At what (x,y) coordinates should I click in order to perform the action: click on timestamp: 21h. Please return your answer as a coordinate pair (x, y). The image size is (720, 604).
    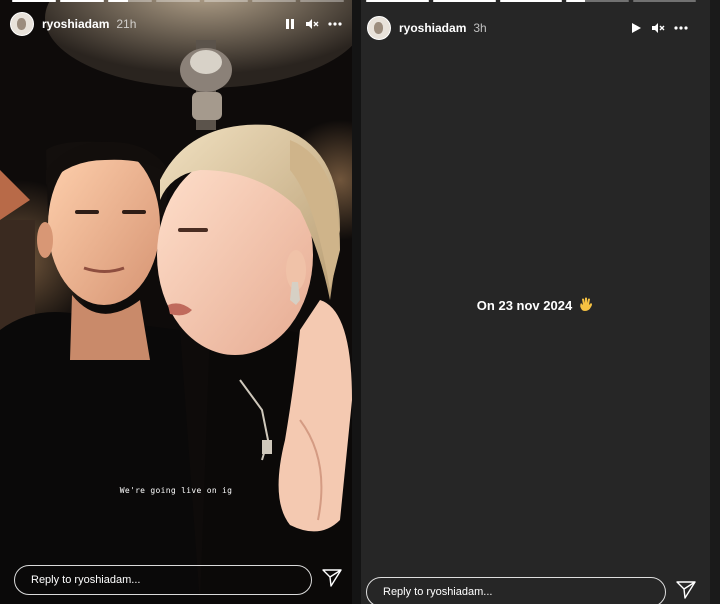
    Looking at the image, I should click on (126, 24).